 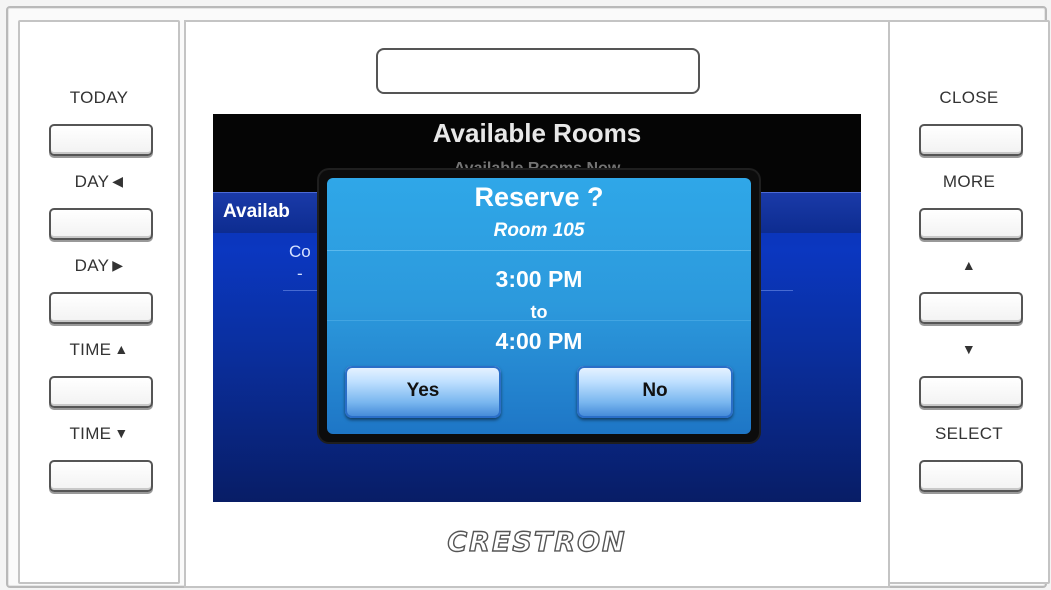 I want to click on more-label: MORE, so click(x=969, y=181).